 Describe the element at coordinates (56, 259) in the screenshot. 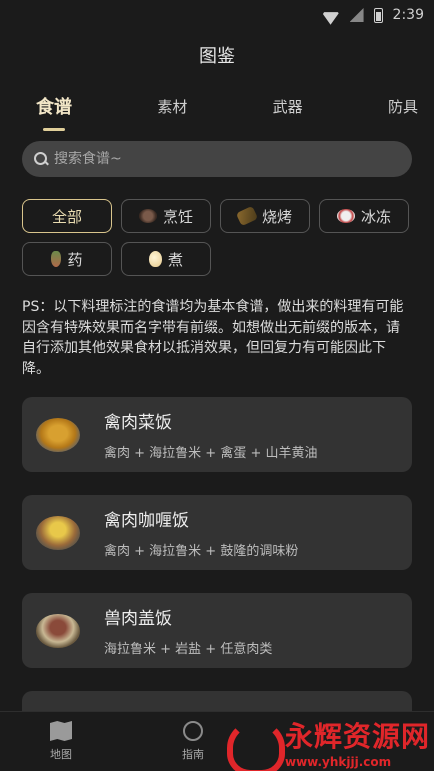

I see `medicine-icon` at that location.